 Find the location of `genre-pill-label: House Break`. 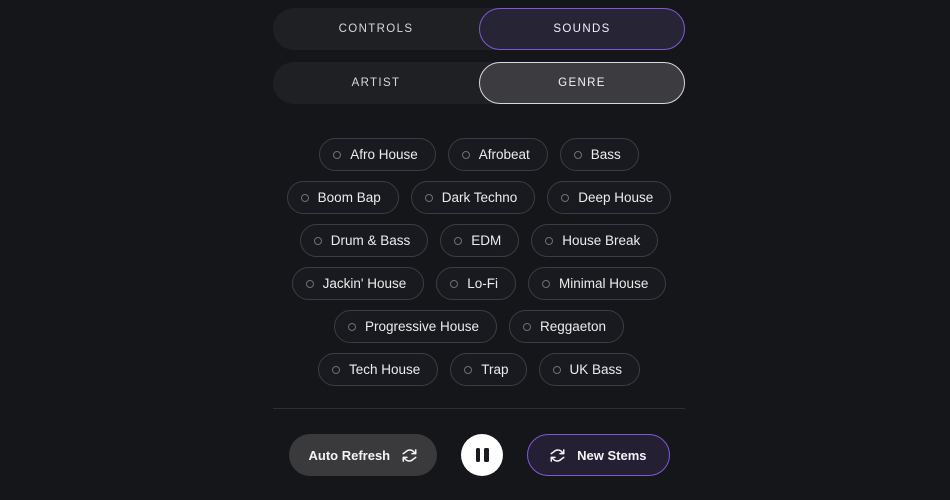

genre-pill-label: House Break is located at coordinates (601, 240).